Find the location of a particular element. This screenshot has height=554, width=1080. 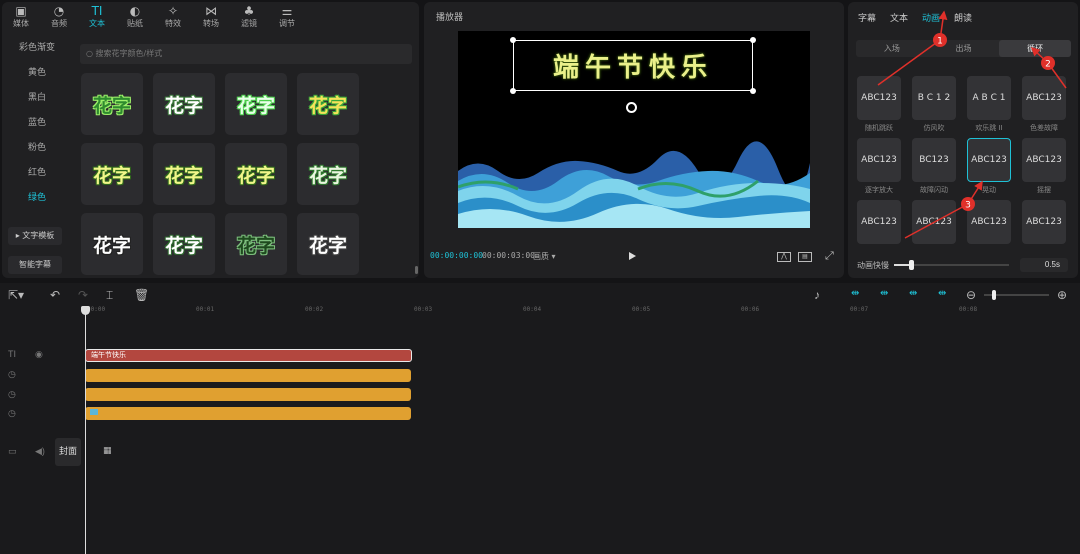

inspector-tab: 字幕 is located at coordinates (867, 17).